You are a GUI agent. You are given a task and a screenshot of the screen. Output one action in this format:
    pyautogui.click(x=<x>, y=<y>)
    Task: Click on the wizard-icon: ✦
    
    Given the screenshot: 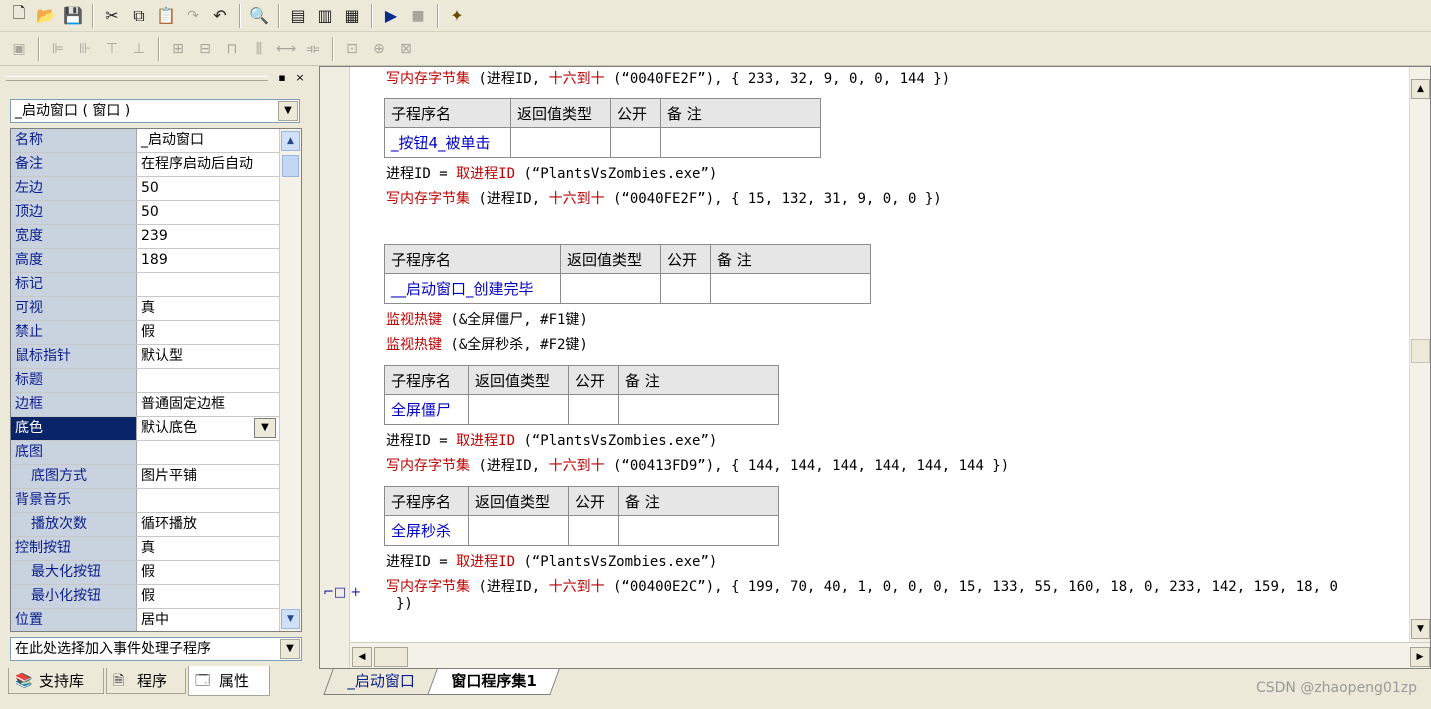 What is the action you would take?
    pyautogui.click(x=457, y=16)
    